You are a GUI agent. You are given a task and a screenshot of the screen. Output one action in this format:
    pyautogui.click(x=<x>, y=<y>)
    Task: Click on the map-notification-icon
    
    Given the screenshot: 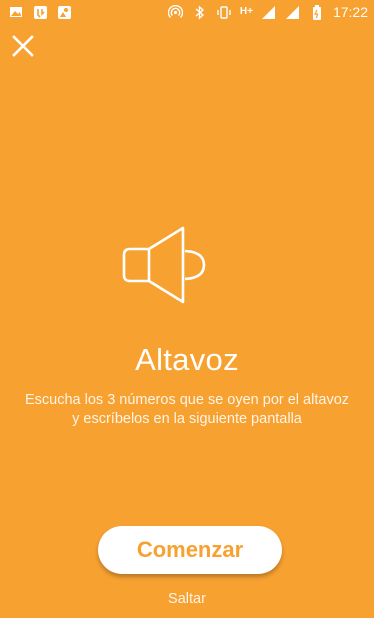 What is the action you would take?
    pyautogui.click(x=64, y=12)
    